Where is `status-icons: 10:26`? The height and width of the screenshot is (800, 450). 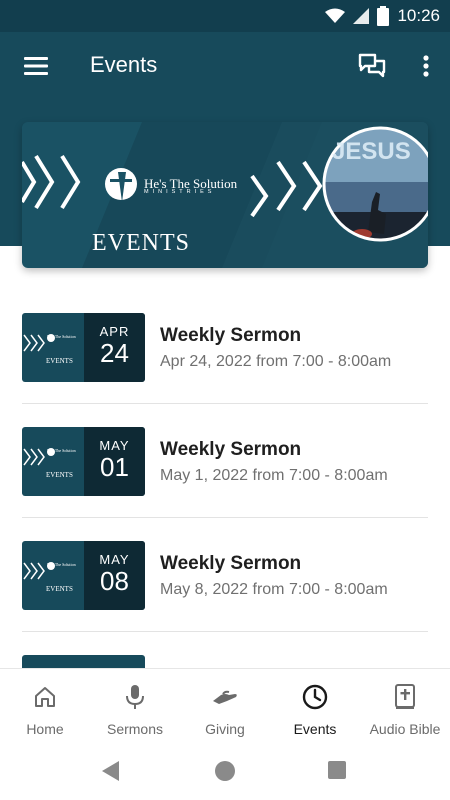
status-icons: 10:26 is located at coordinates (382, 16).